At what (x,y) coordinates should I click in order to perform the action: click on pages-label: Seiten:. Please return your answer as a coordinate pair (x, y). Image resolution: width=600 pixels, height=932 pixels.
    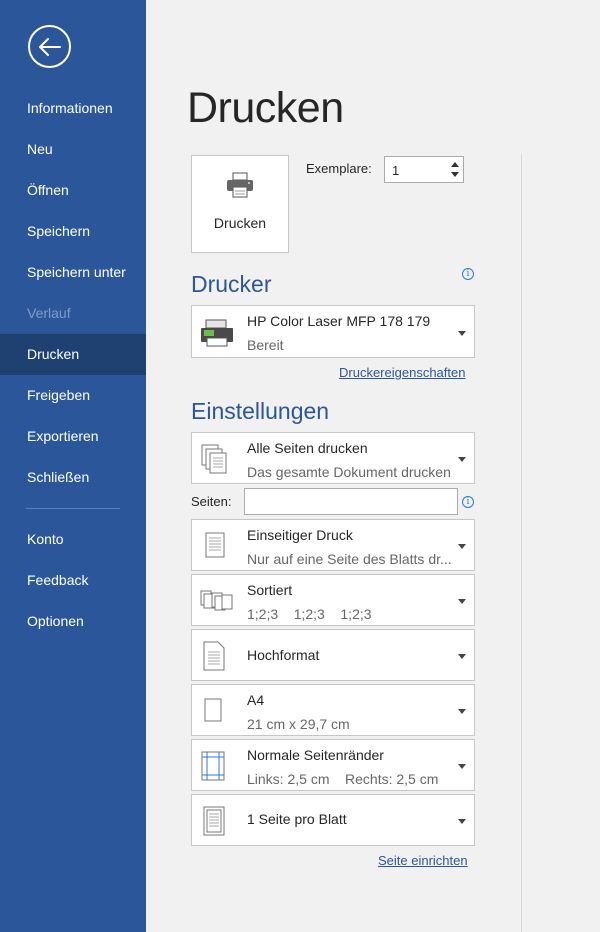
    Looking at the image, I should click on (211, 501).